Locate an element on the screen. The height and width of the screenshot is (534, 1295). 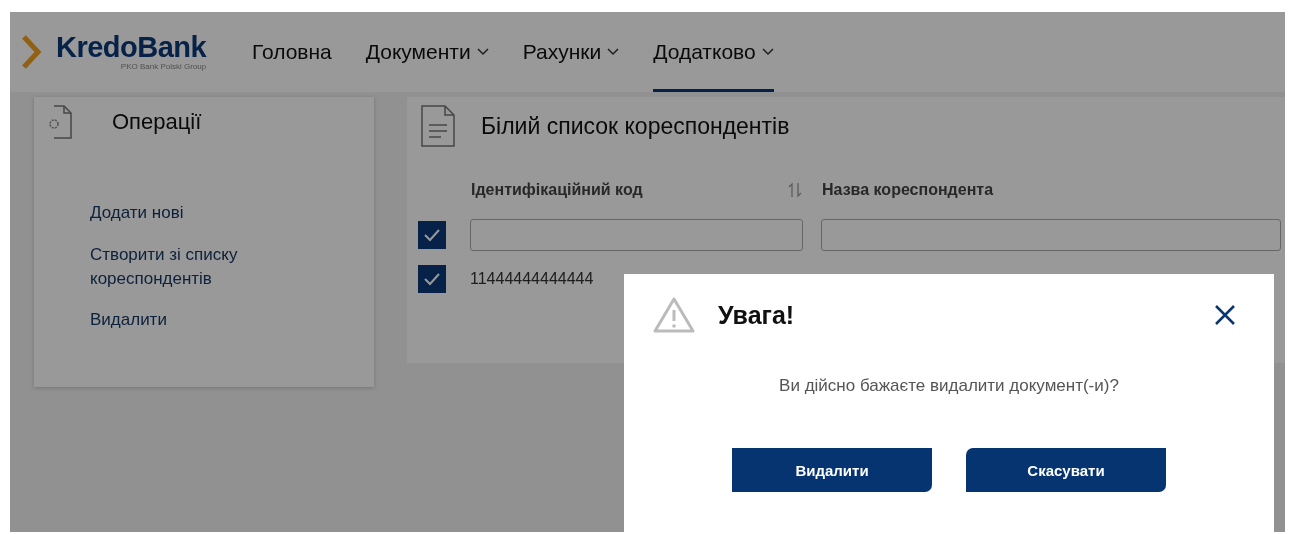
nav-item: Рахунки is located at coordinates (571, 52).